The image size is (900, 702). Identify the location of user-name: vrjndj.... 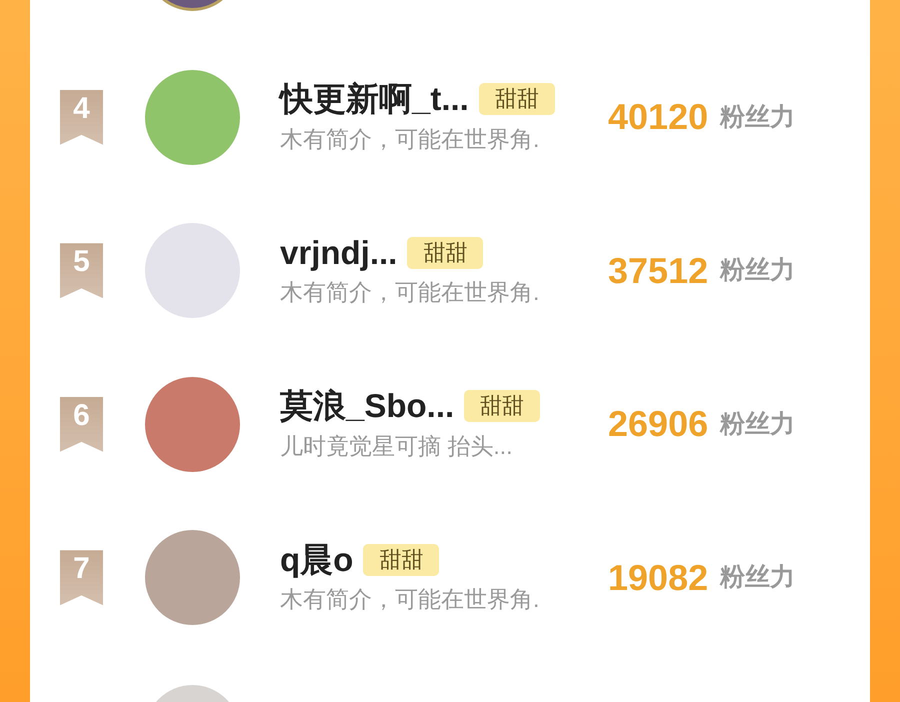
(339, 253).